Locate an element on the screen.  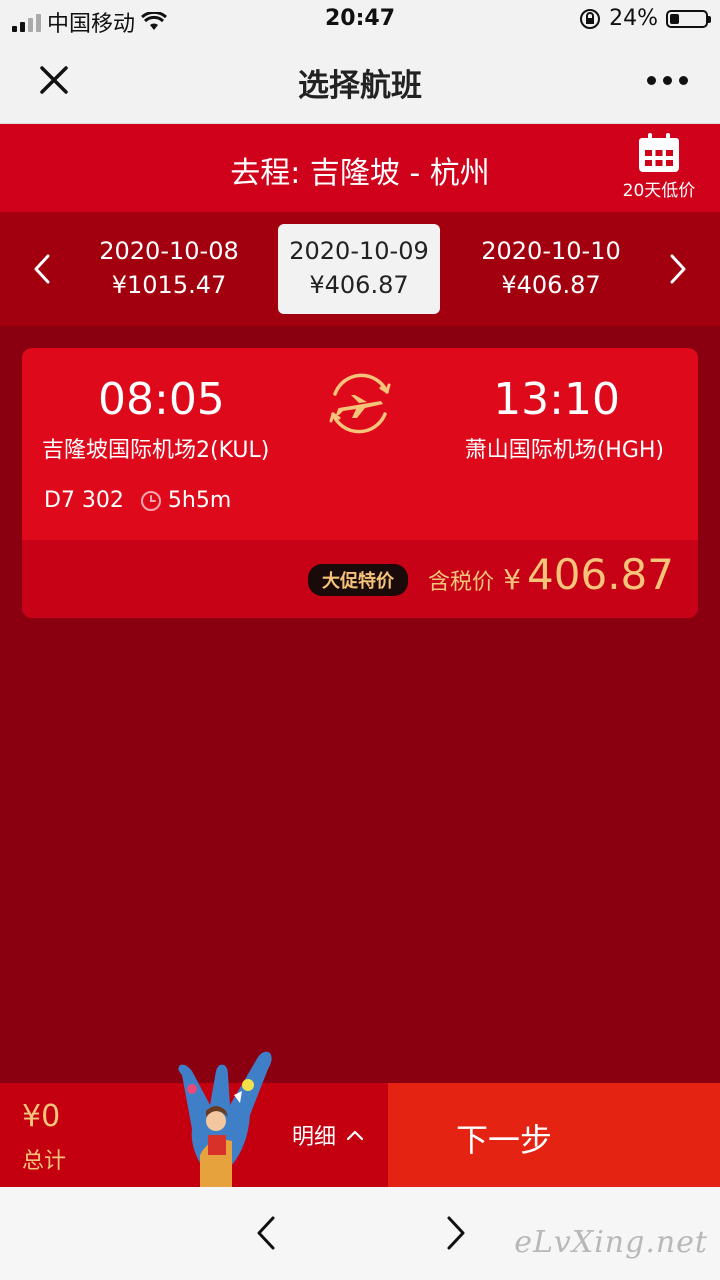
price-value: 406.87 is located at coordinates (600, 574).